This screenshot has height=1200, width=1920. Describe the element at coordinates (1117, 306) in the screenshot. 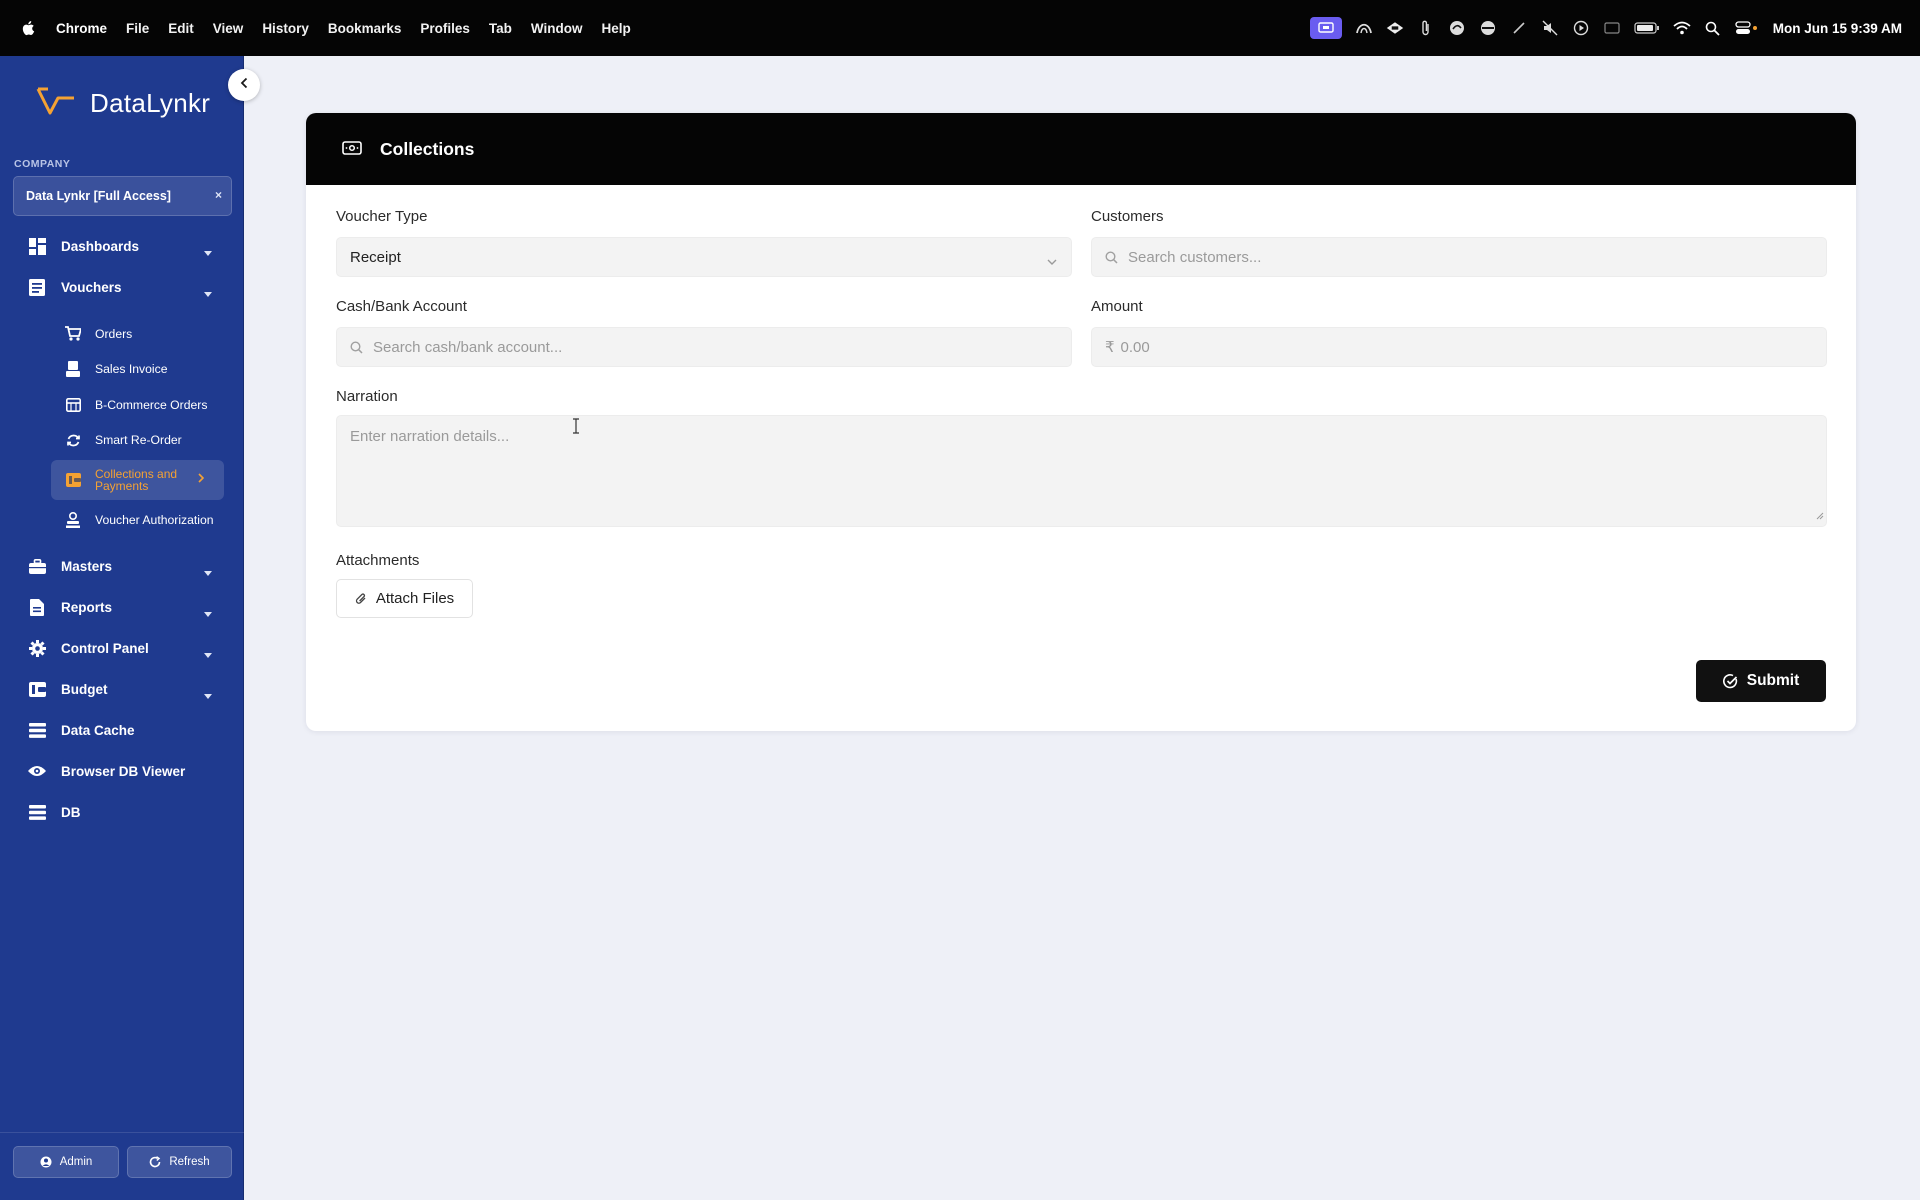

I see `amount-label: Amount` at that location.